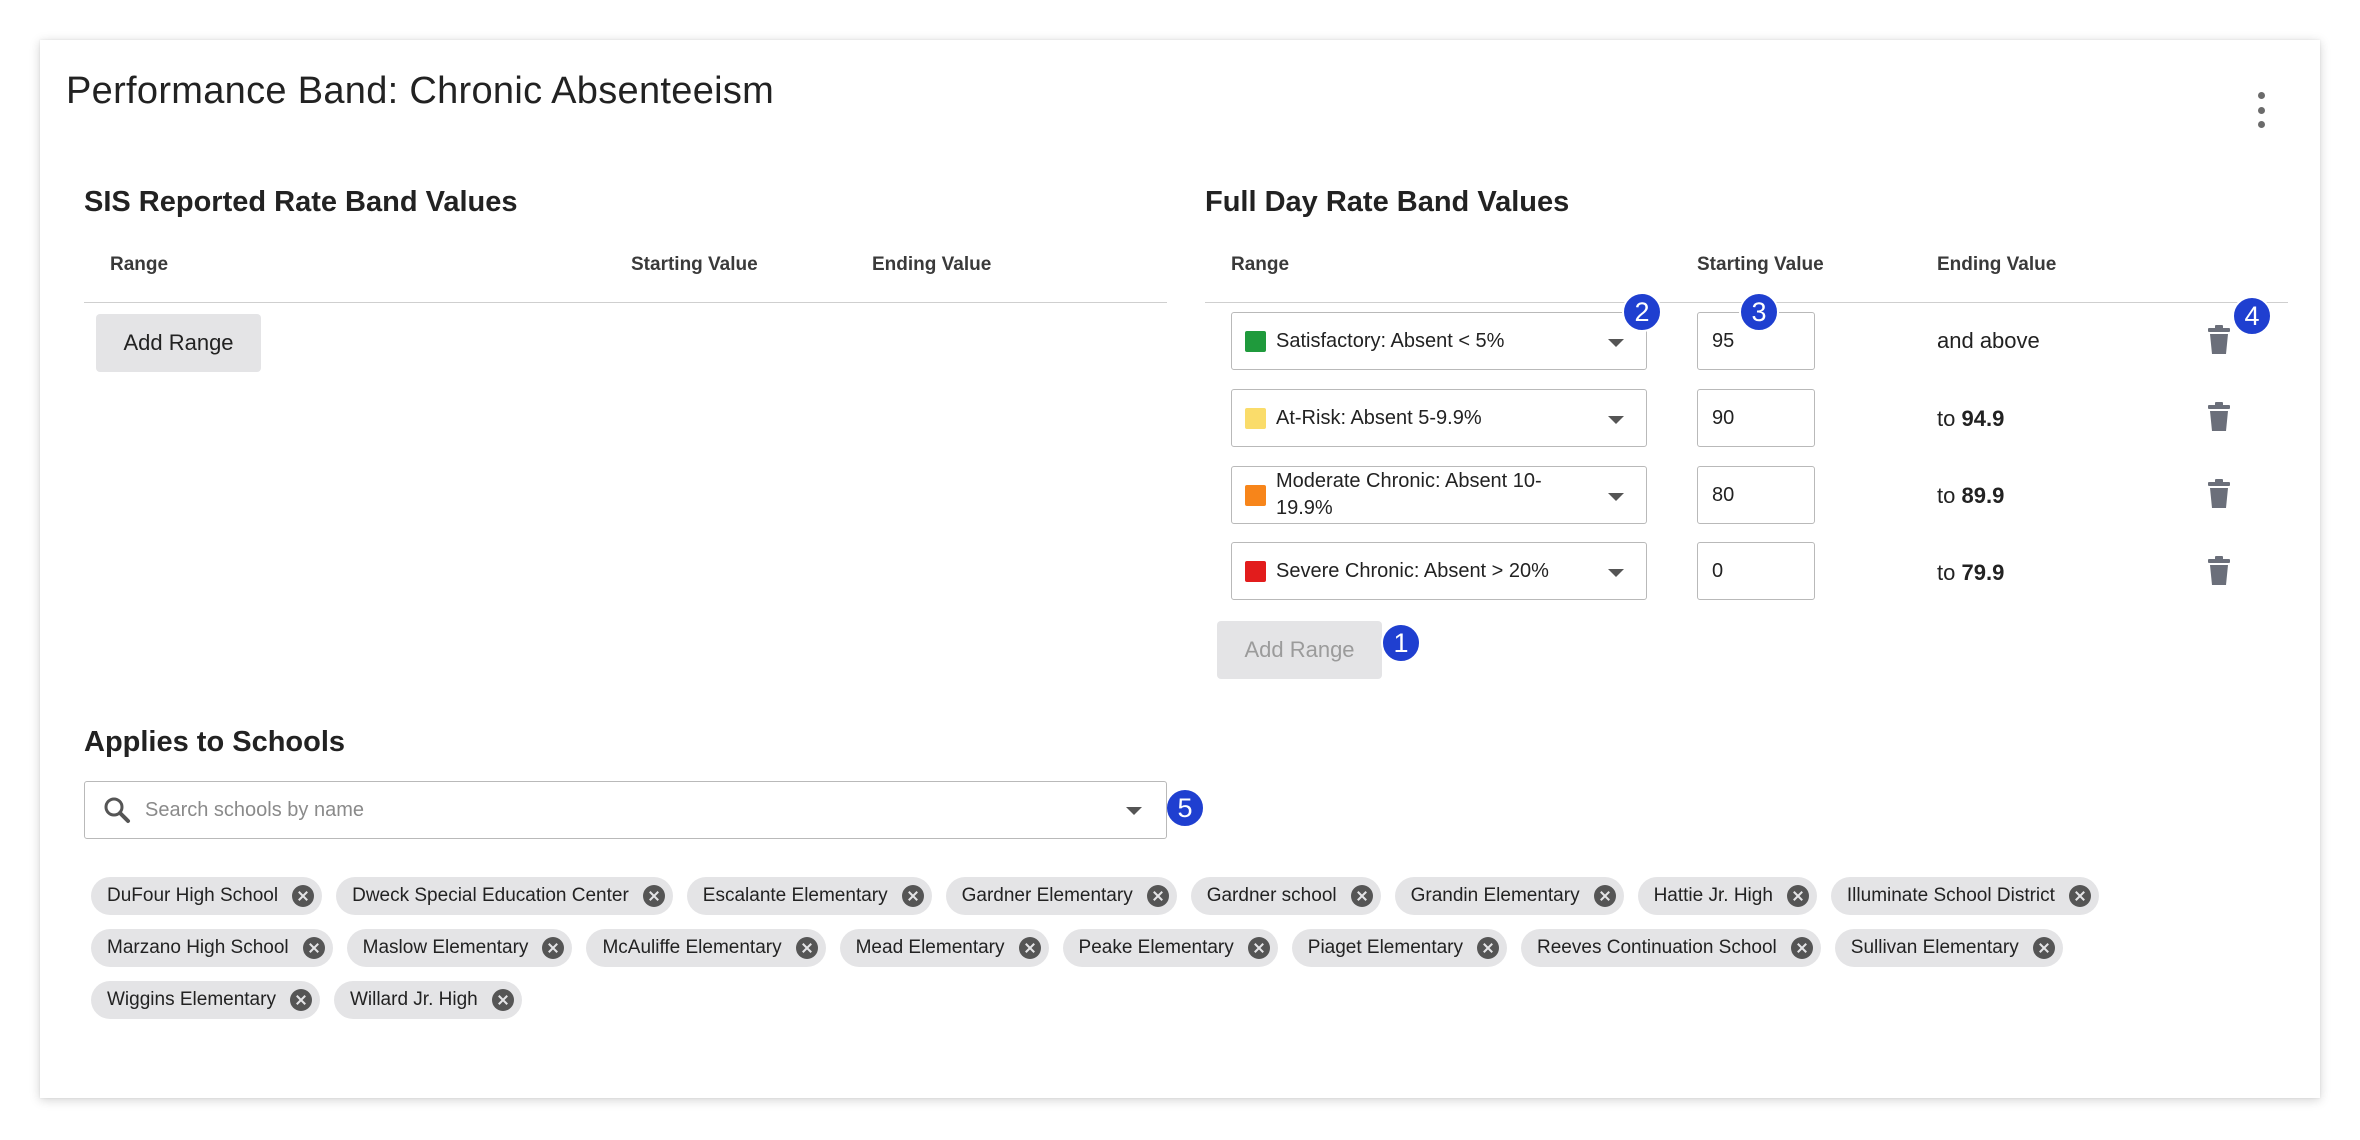  What do you see at coordinates (1997, 264) in the screenshot?
I see `full-day-col-end: Ending Value` at bounding box center [1997, 264].